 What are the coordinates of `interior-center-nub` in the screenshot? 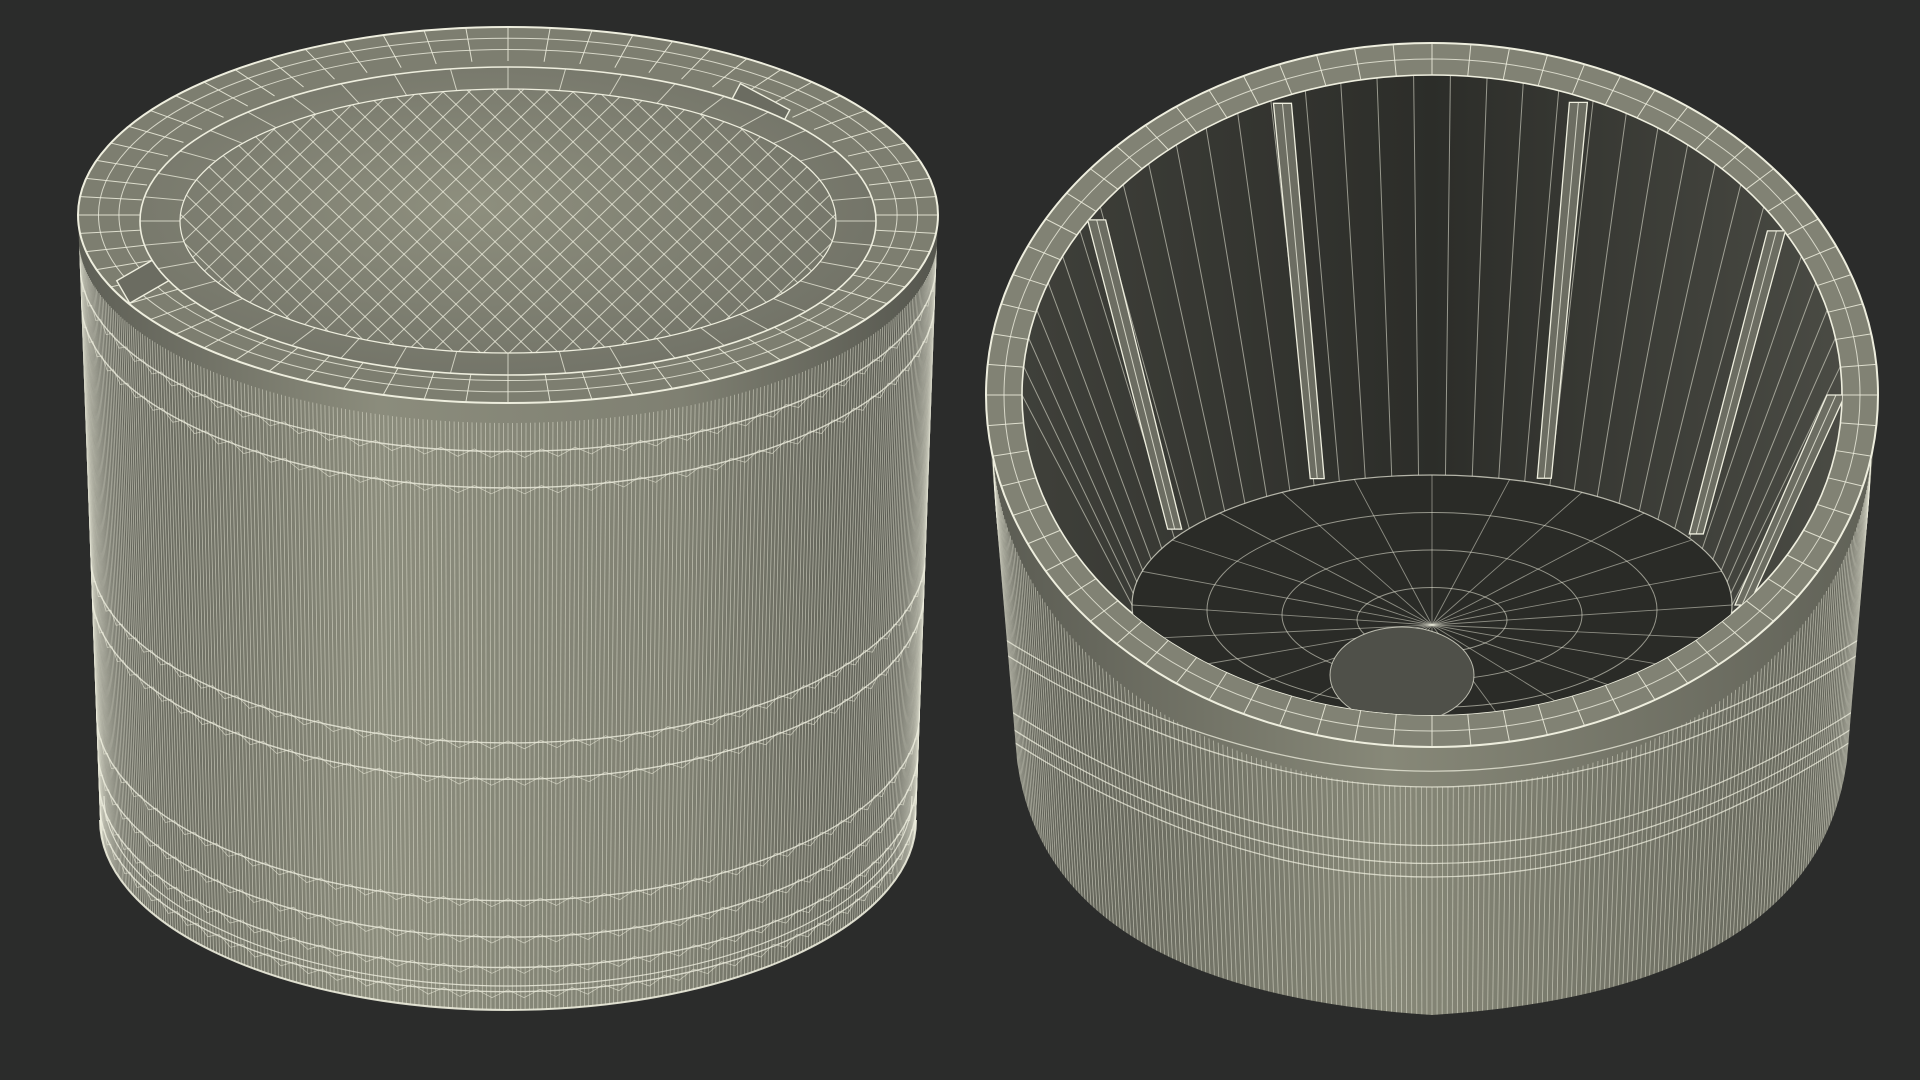 It's located at (1402, 670).